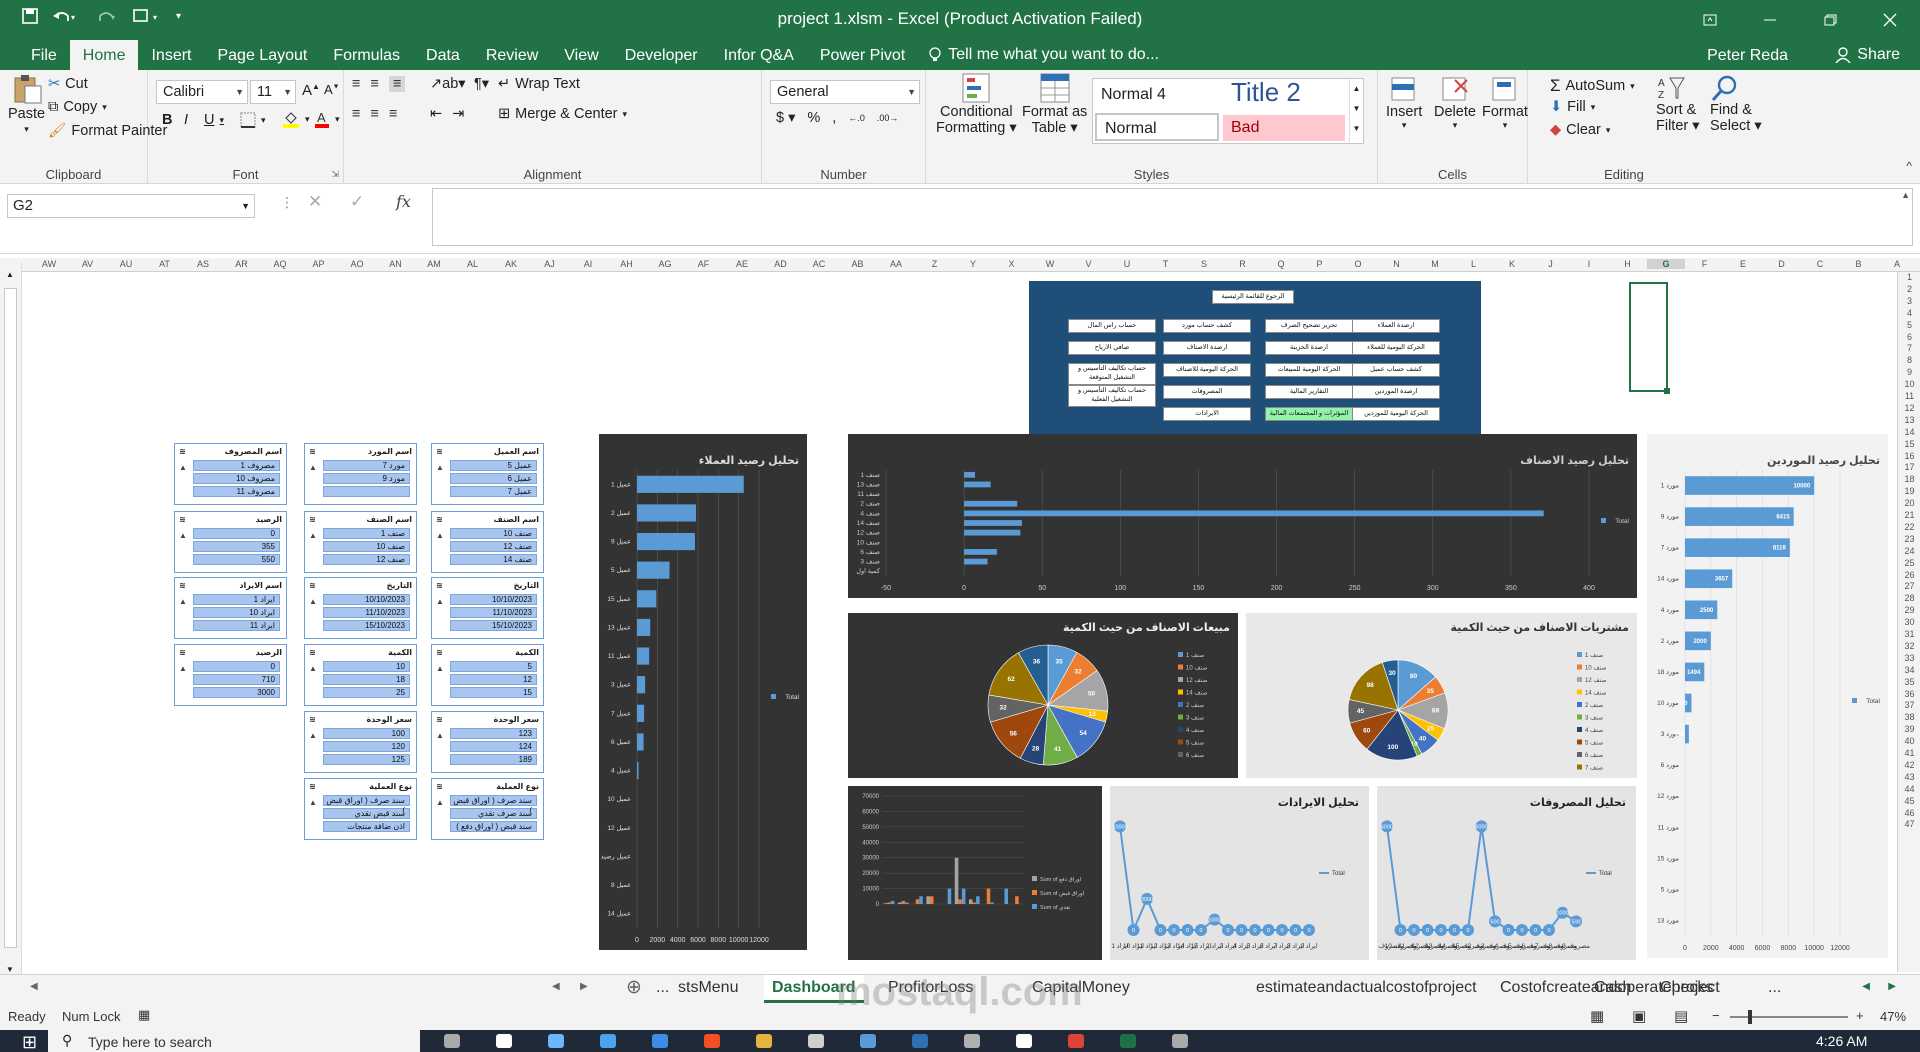 The height and width of the screenshot is (1052, 1920). I want to click on align-center-icon: ≡, so click(374, 114).